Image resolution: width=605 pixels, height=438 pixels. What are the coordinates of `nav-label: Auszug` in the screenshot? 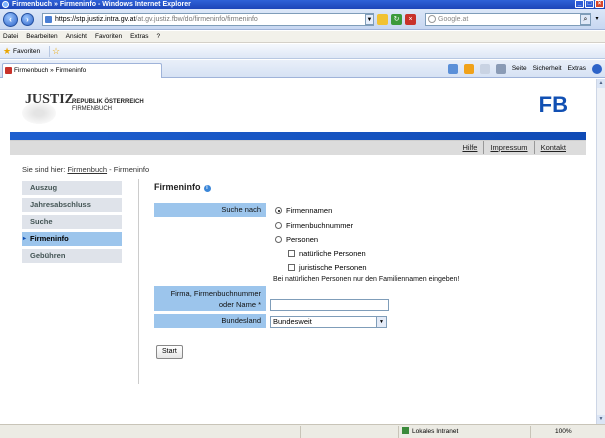 It's located at (44, 187).